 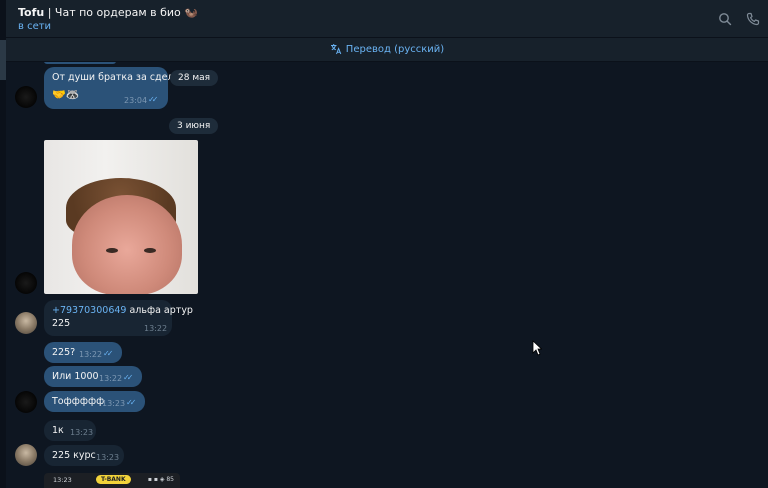 I want to click on message-text: 225 курс, so click(x=74, y=455).